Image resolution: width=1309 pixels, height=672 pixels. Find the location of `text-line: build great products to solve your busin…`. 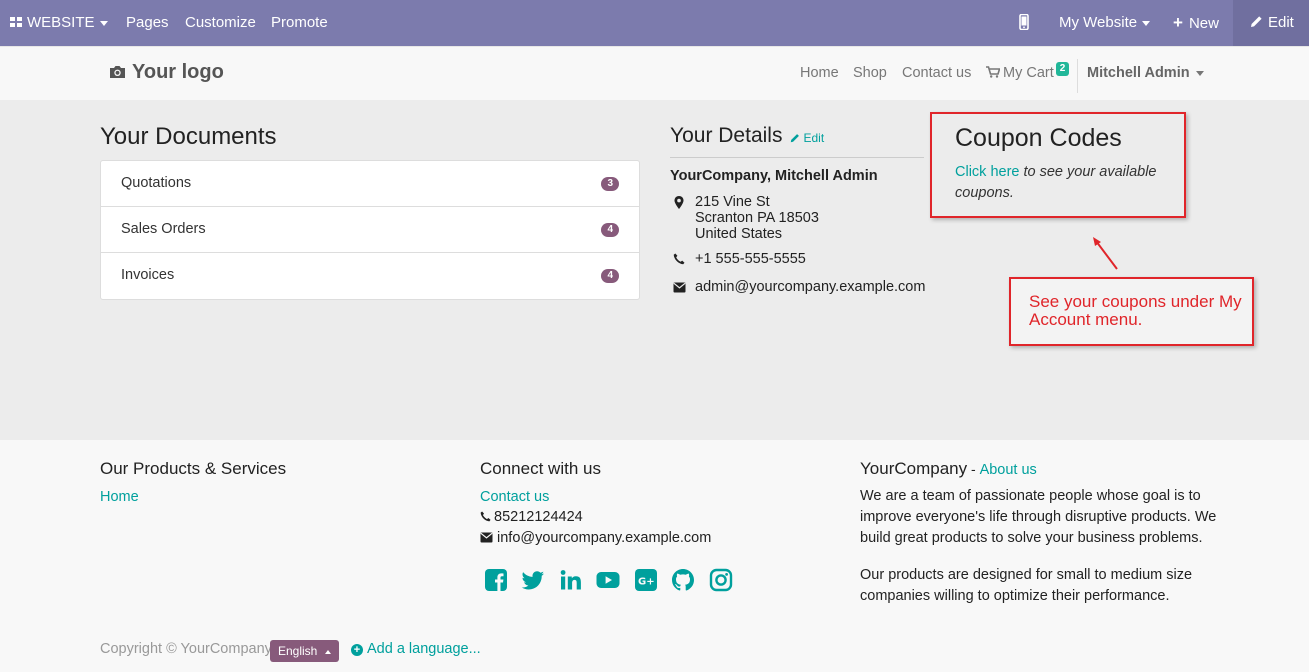

text-line: build great products to solve your busin… is located at coordinates (1031, 538).